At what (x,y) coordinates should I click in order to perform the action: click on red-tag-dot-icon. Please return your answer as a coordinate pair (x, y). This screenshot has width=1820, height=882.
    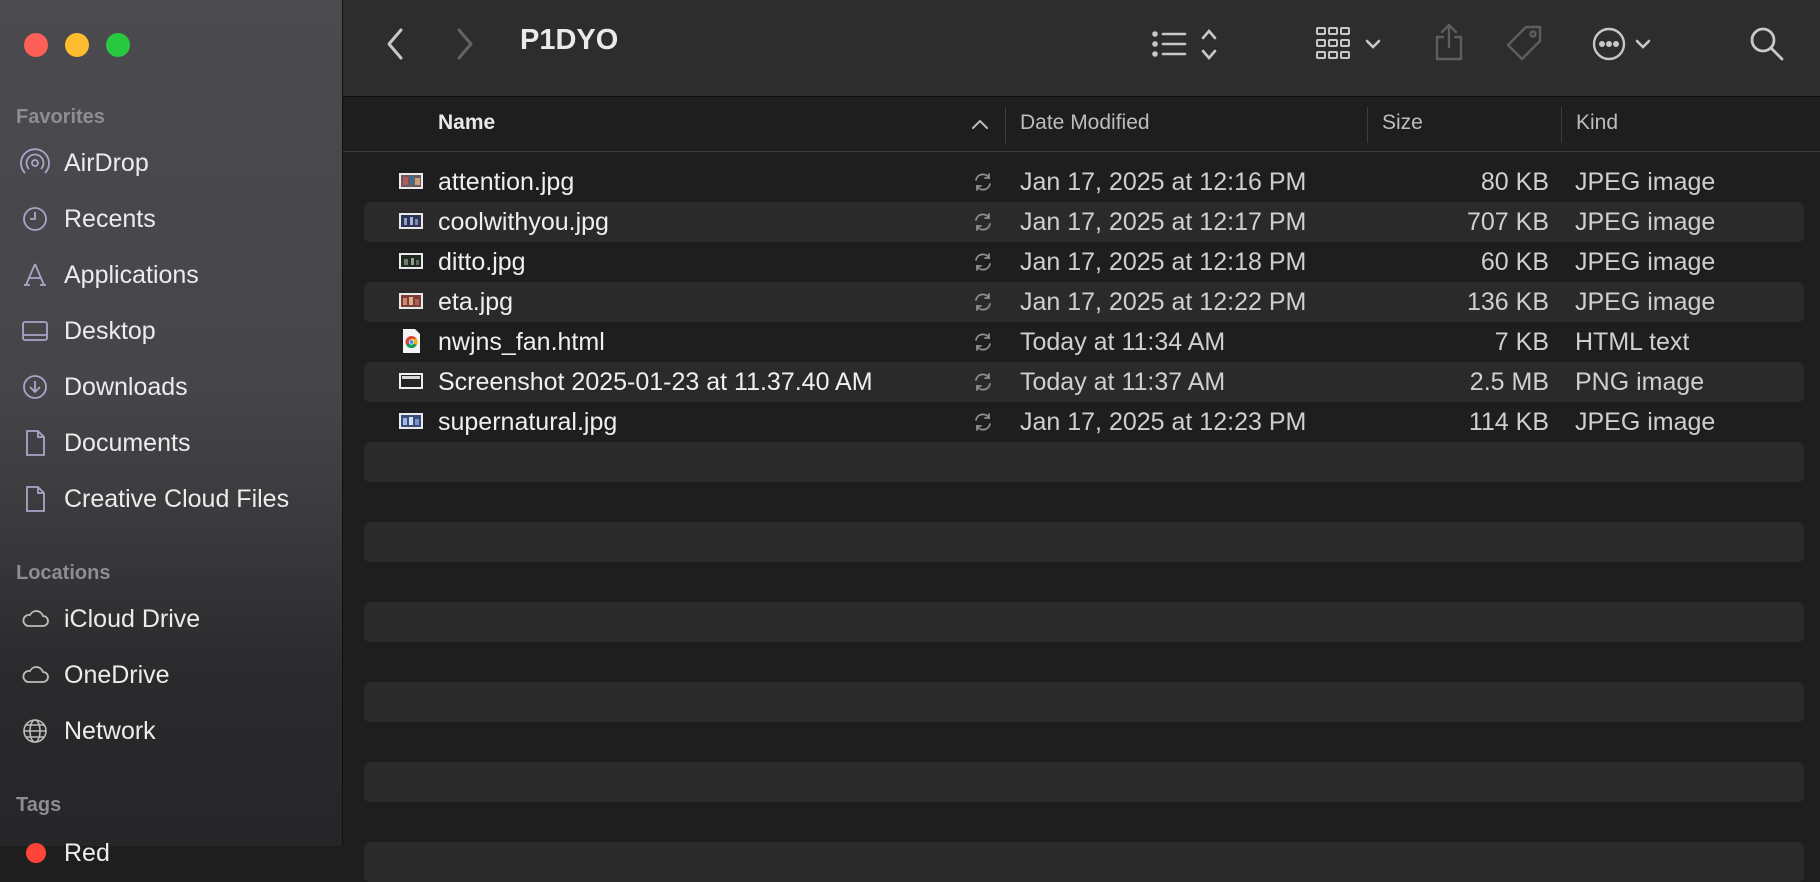
    Looking at the image, I should click on (36, 853).